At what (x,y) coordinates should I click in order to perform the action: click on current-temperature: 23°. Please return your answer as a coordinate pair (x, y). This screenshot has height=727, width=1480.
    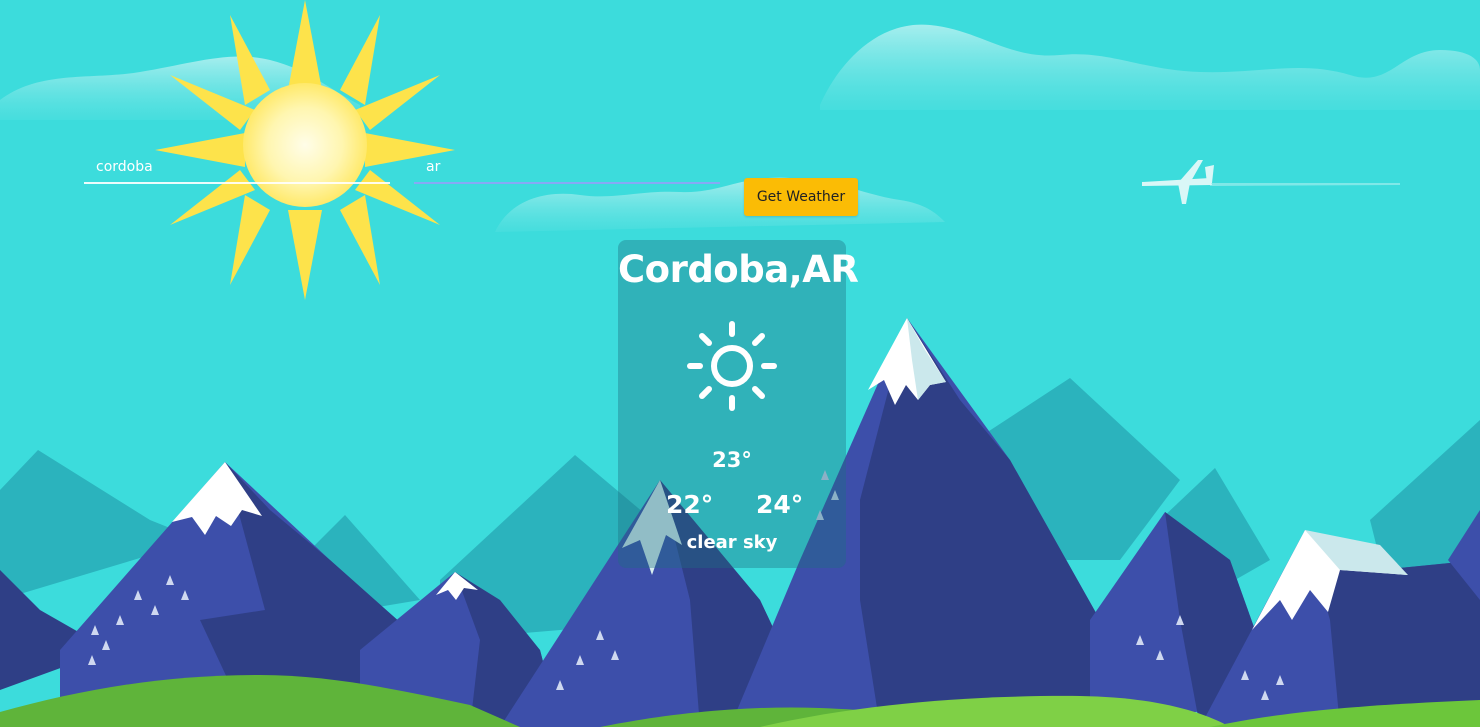
    Looking at the image, I should click on (732, 460).